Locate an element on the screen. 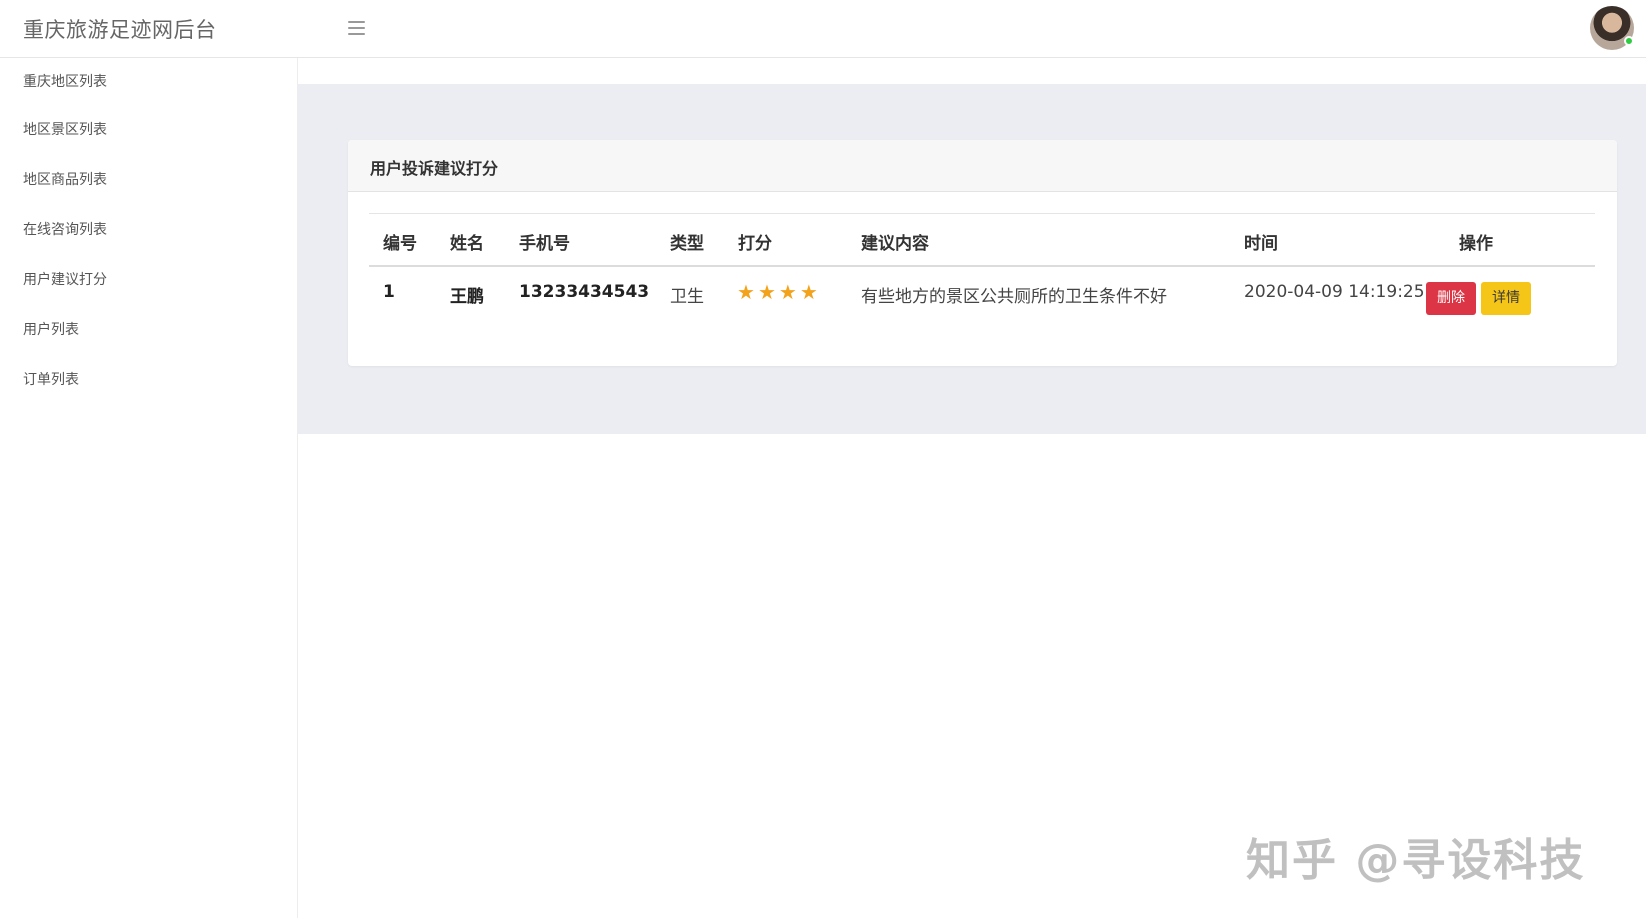 This screenshot has width=1646, height=918. column-header-actions: 操作 is located at coordinates (1476, 244).